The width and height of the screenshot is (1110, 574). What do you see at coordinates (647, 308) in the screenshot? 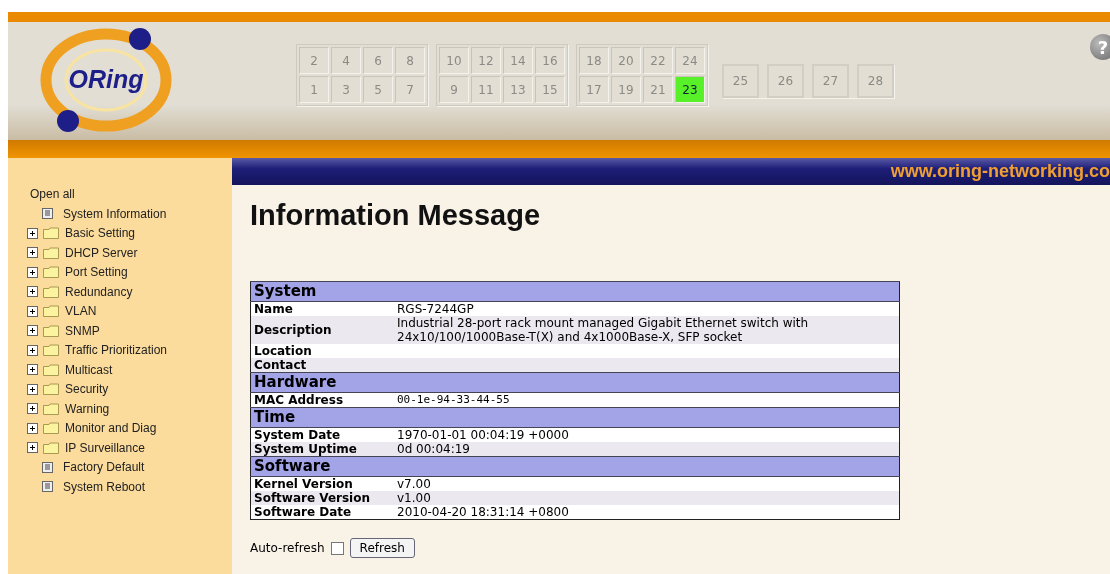
I see `field-value: RGS-7244GP` at bounding box center [647, 308].